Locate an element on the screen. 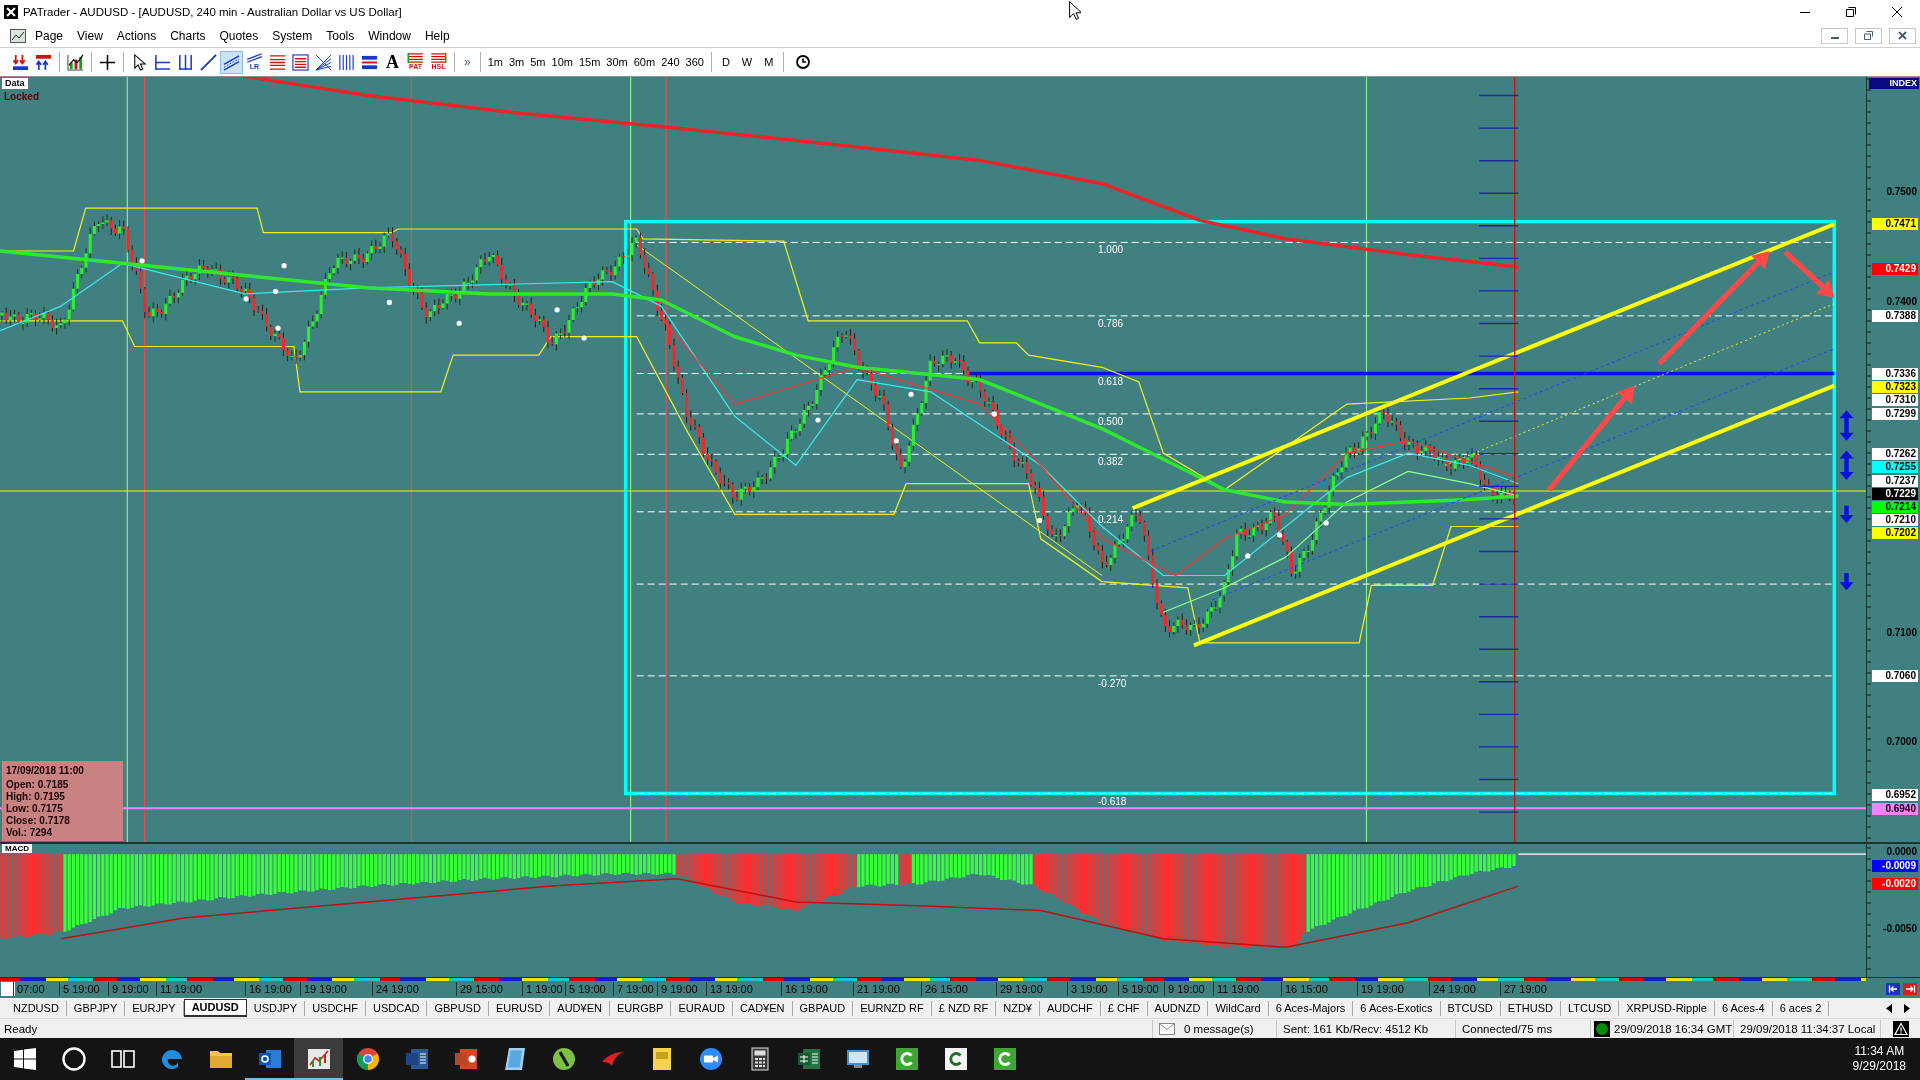  time-label: 19 19:00 is located at coordinates (1380, 989).